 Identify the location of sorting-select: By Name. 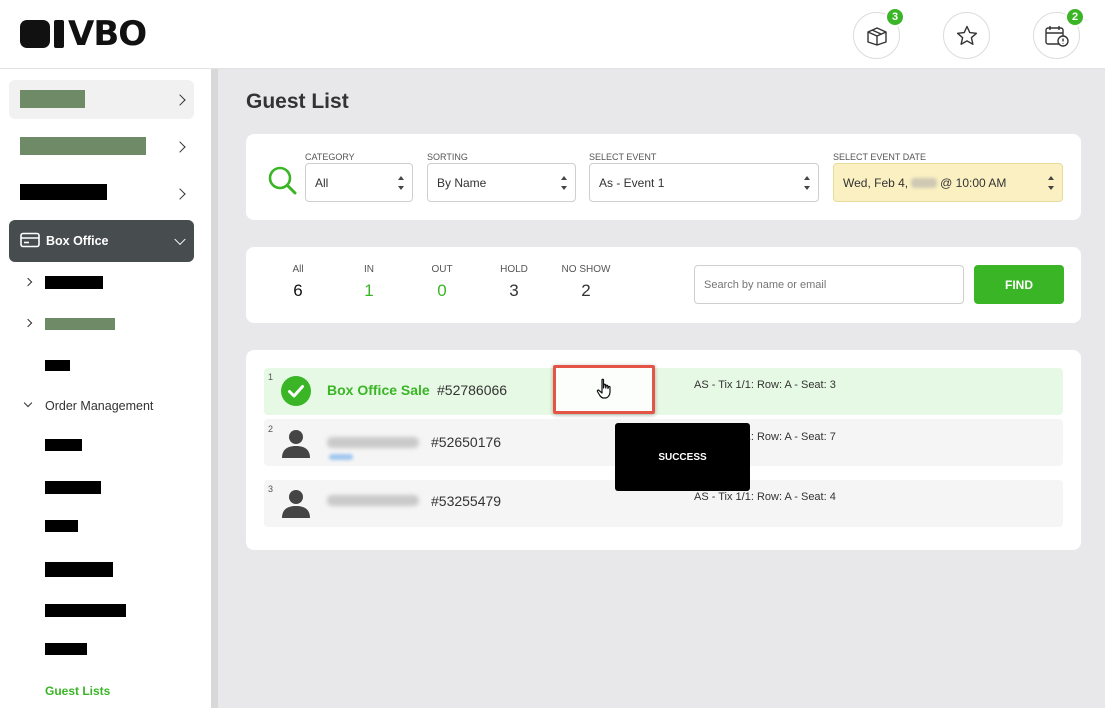
(501, 182).